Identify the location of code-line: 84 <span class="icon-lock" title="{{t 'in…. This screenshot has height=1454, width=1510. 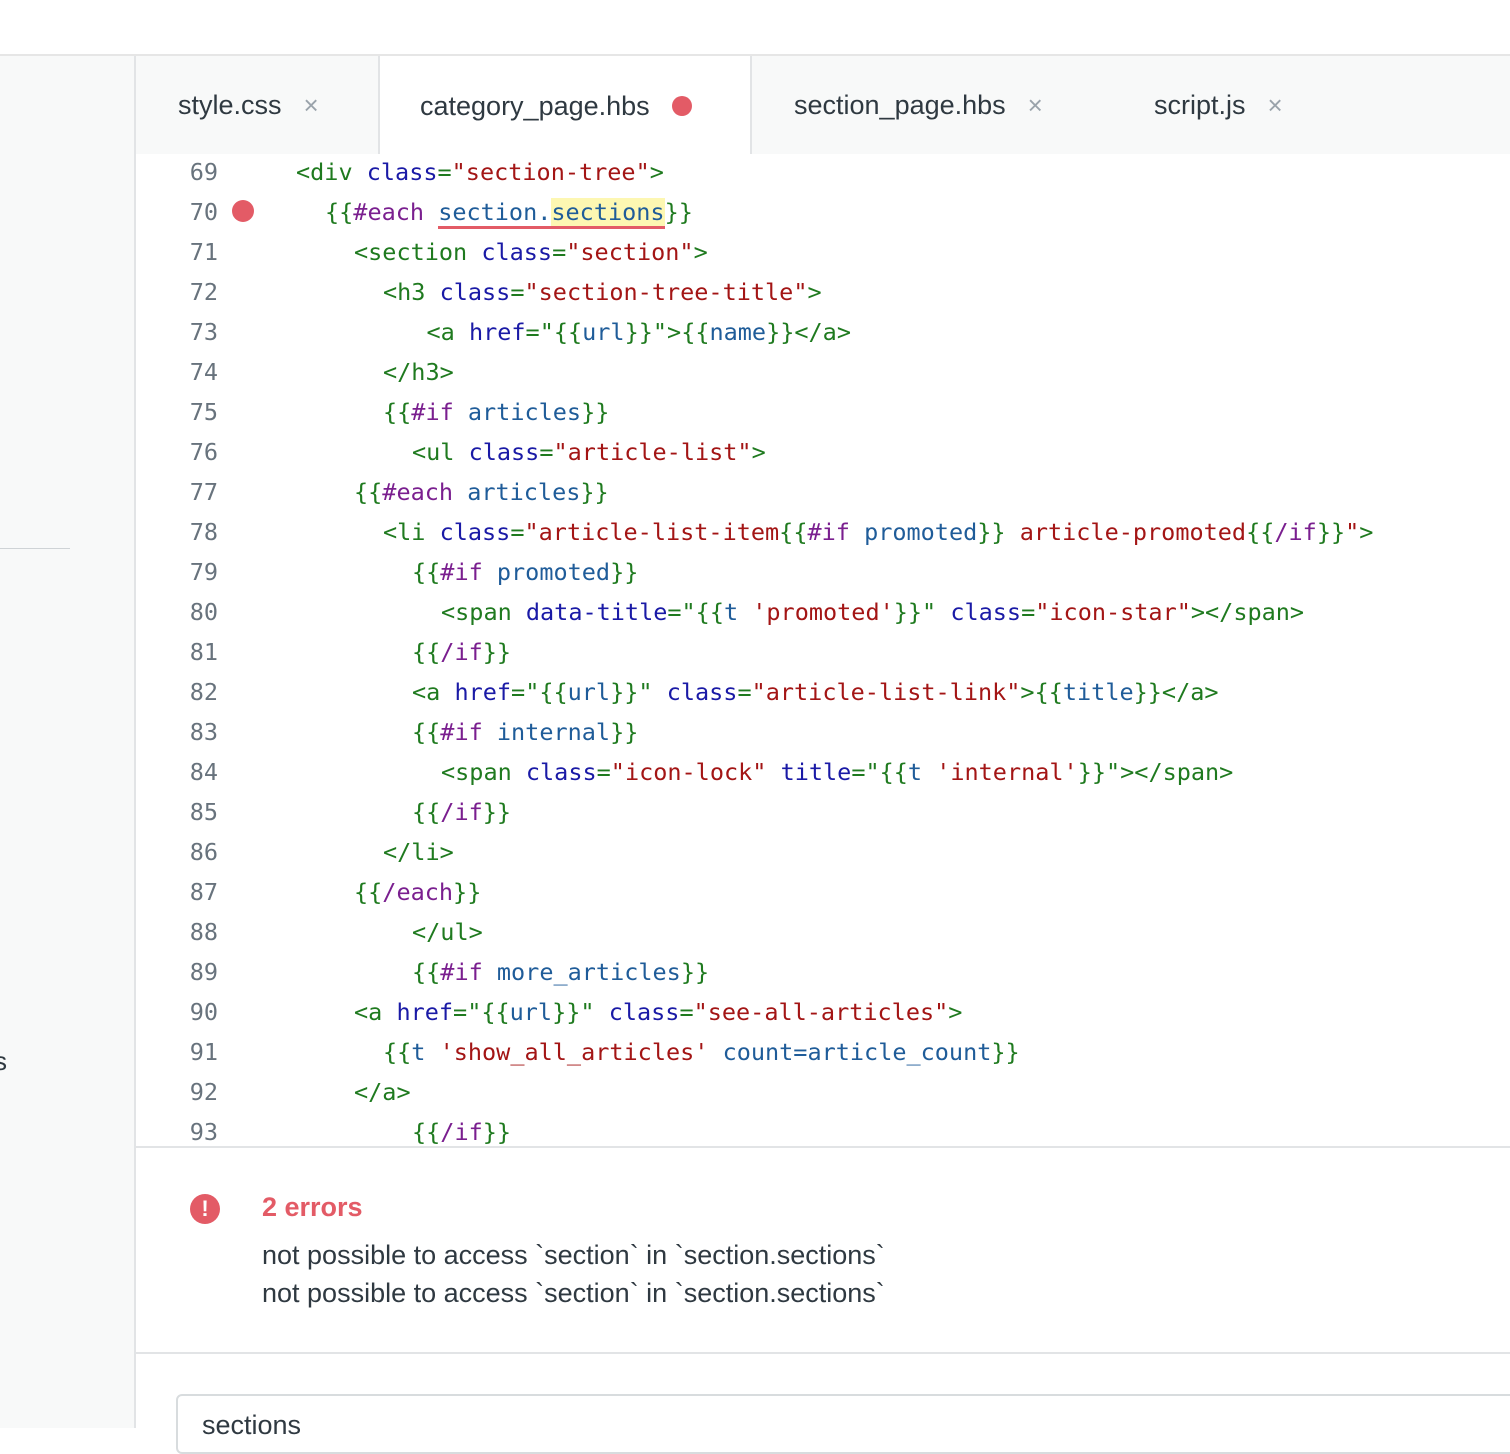
(823, 774).